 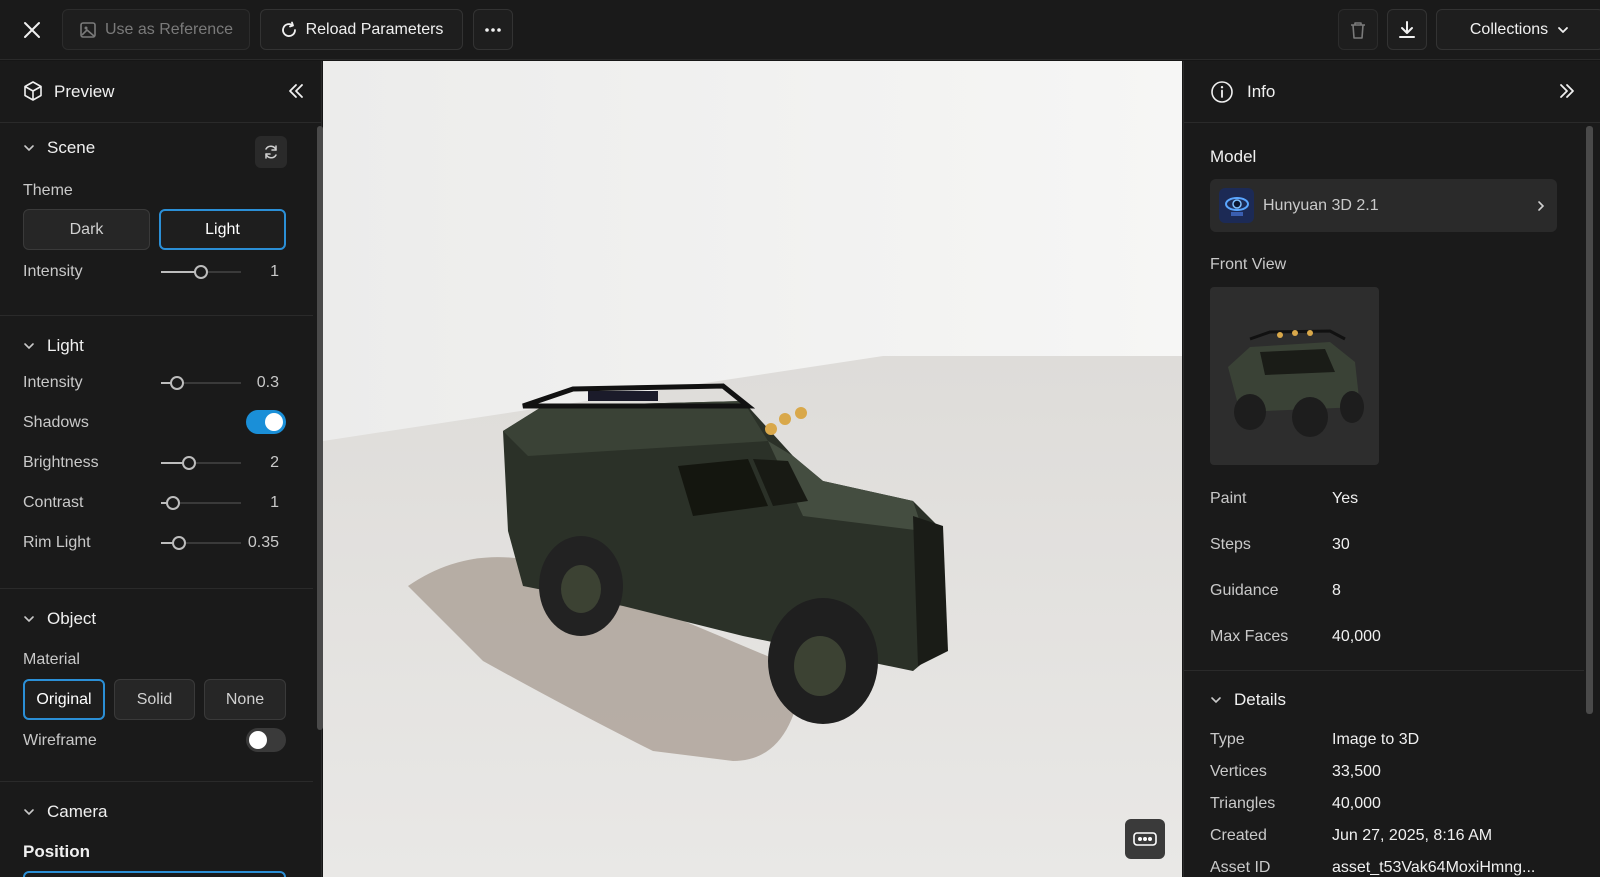 What do you see at coordinates (60, 740) in the screenshot?
I see `wireframe-label: Wireframe` at bounding box center [60, 740].